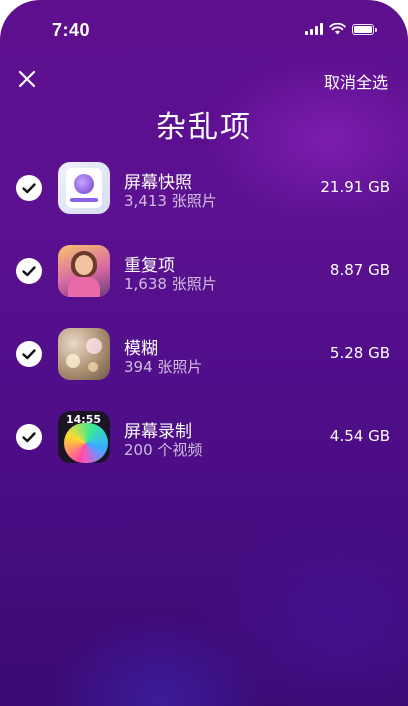 The image size is (408, 706). What do you see at coordinates (71, 30) in the screenshot?
I see `status-time: 7:40` at bounding box center [71, 30].